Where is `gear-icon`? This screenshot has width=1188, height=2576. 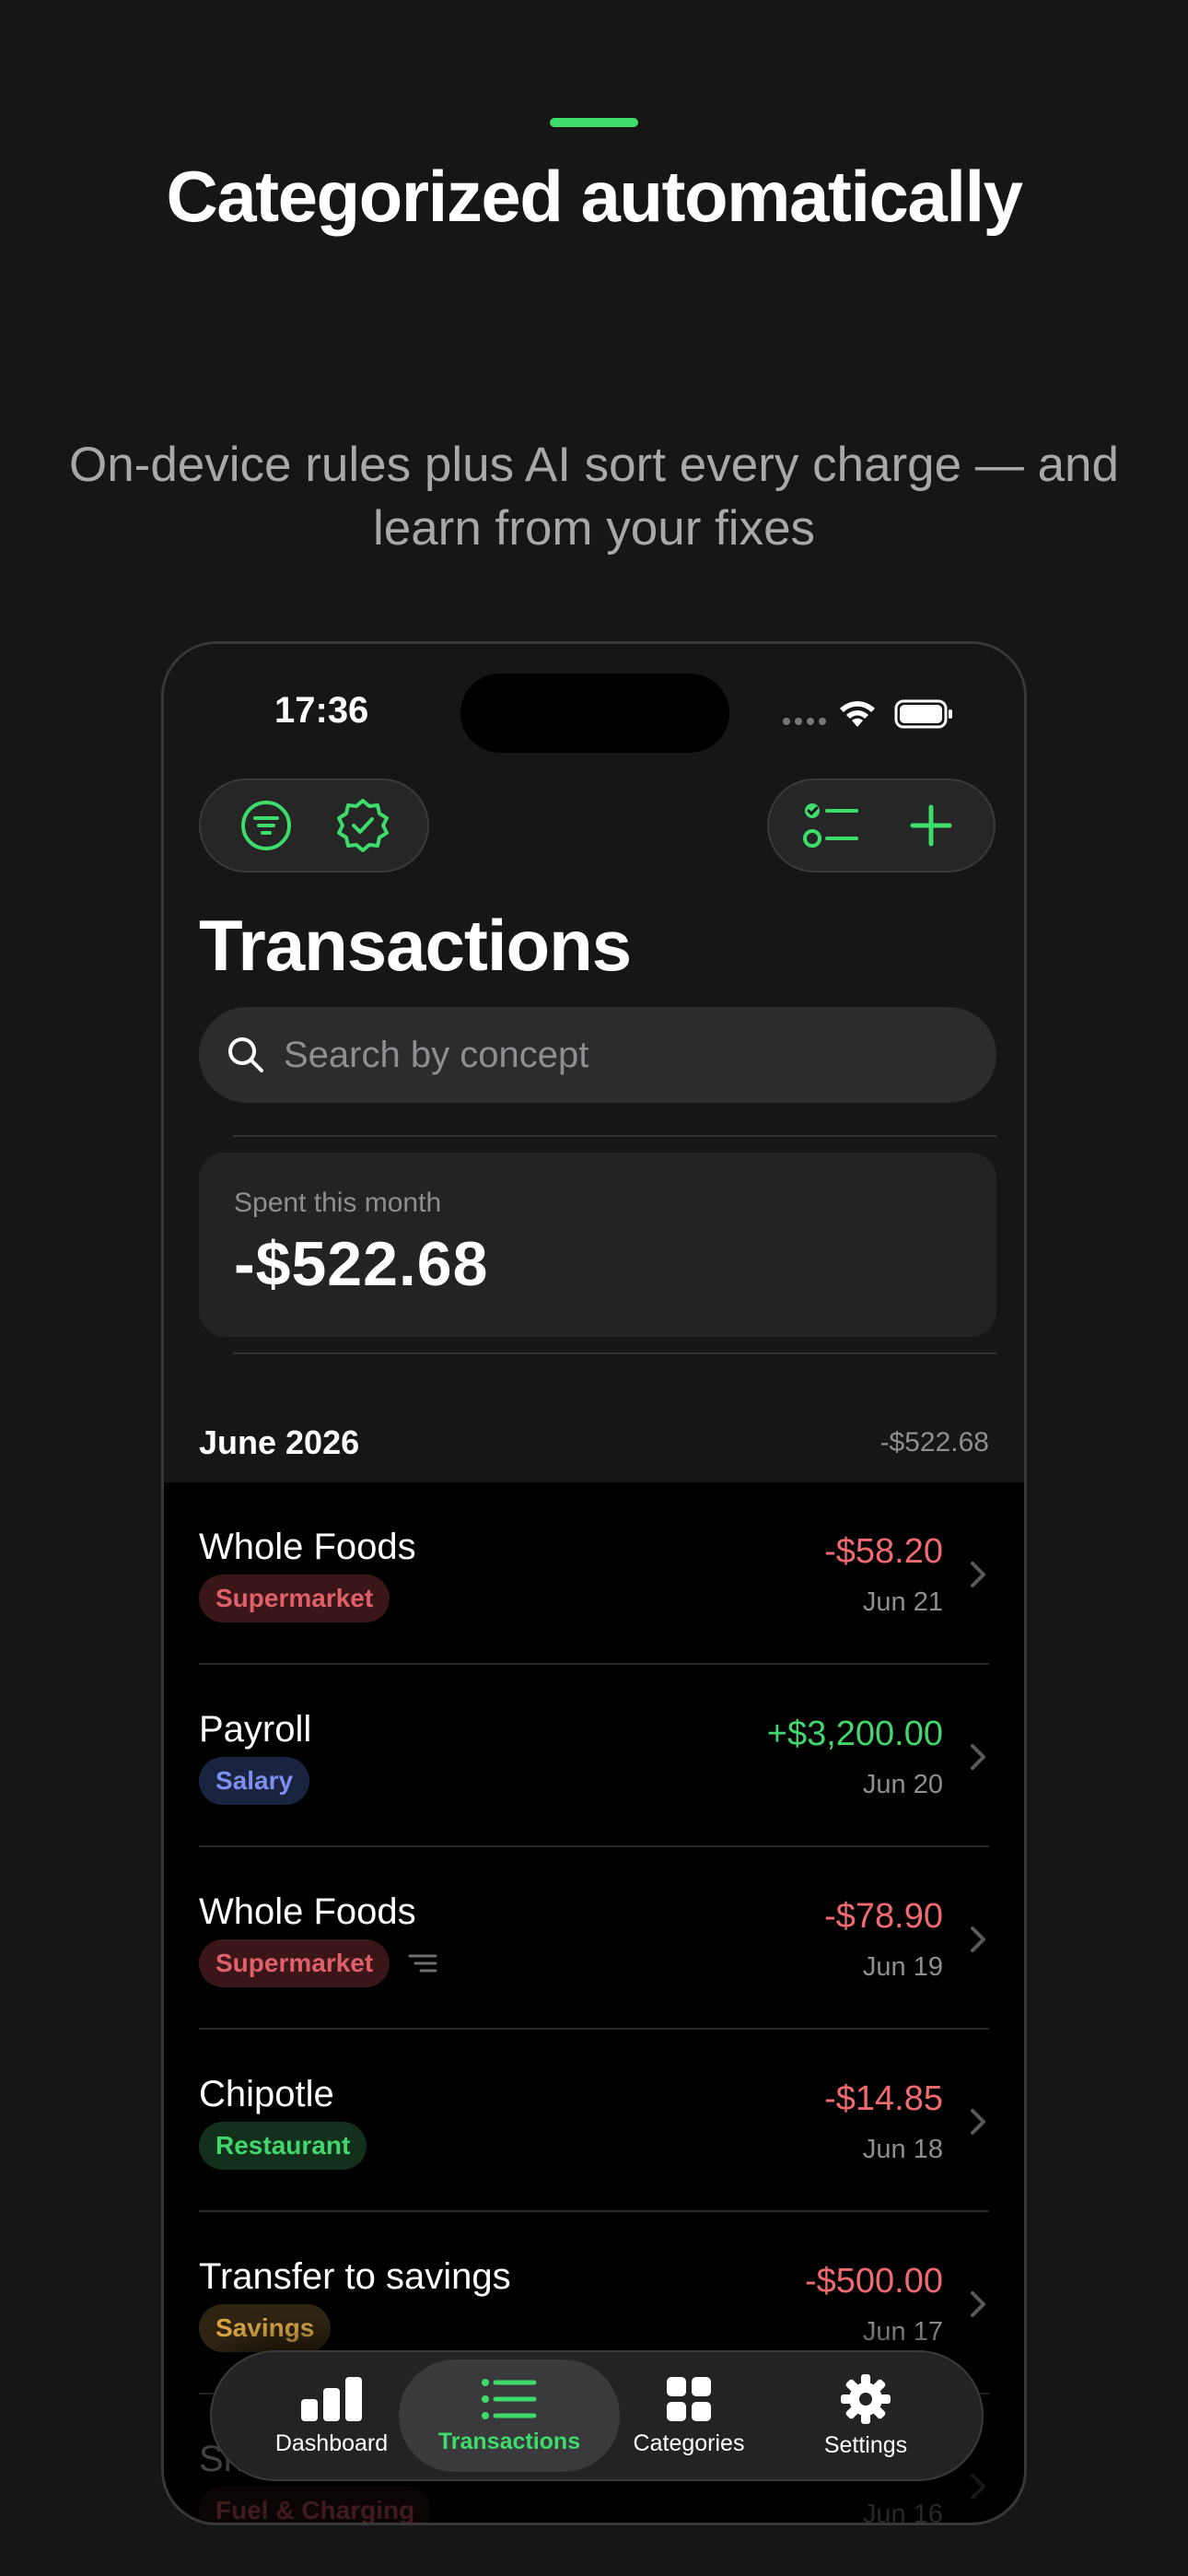
gear-icon is located at coordinates (866, 2398).